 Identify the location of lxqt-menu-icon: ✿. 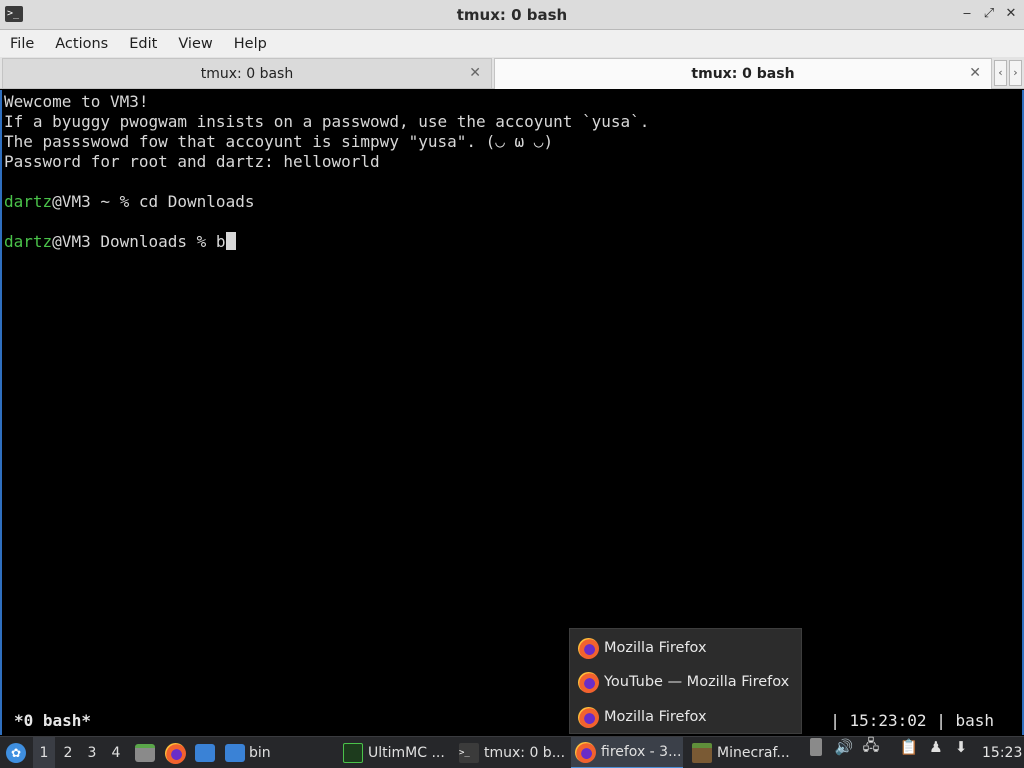
(16, 753).